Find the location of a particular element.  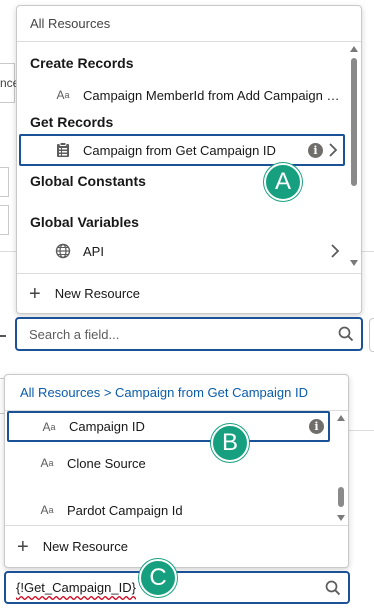

field-item-campaign-id: Aa Campaign ID i is located at coordinates (168, 426).